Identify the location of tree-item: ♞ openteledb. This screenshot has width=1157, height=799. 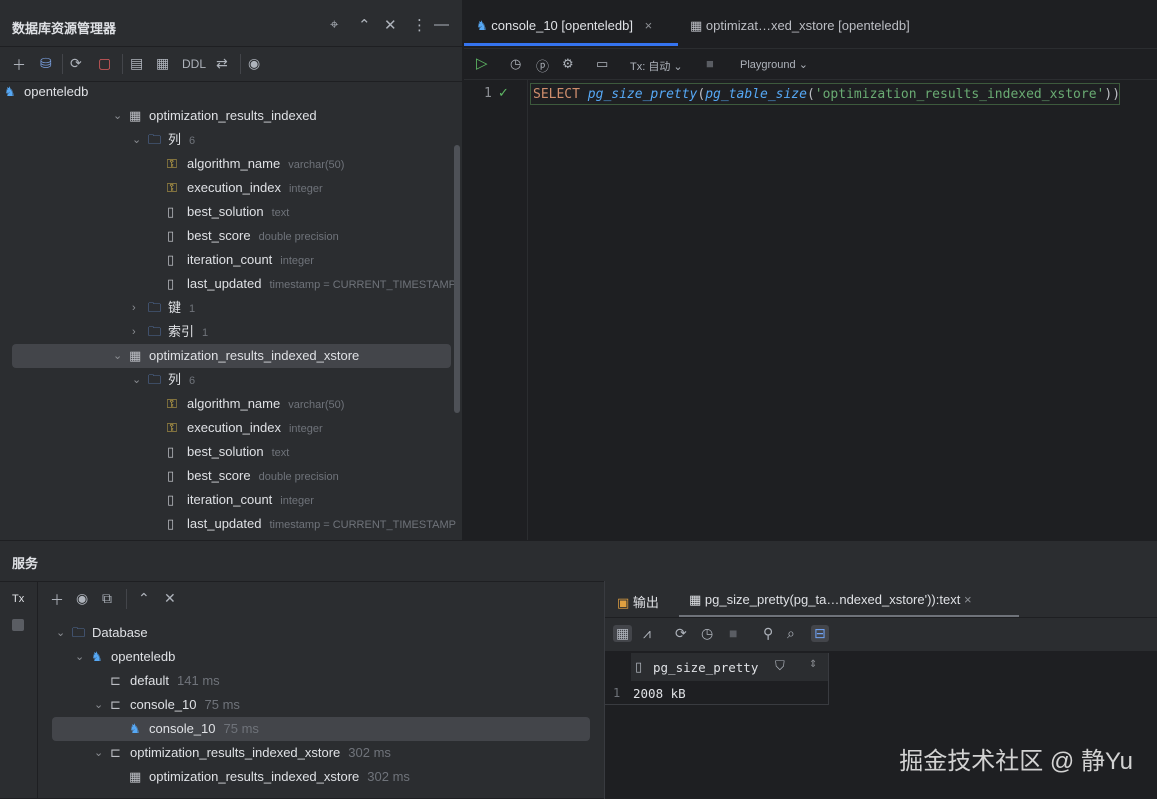
(227, 92).